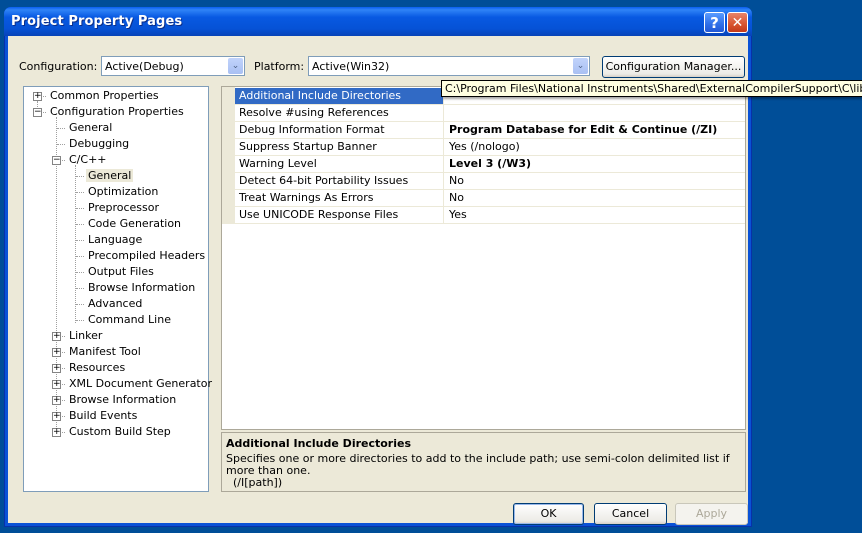 This screenshot has height=533, width=862. What do you see at coordinates (319, 443) in the screenshot?
I see `description-title: Additional Include Directories` at bounding box center [319, 443].